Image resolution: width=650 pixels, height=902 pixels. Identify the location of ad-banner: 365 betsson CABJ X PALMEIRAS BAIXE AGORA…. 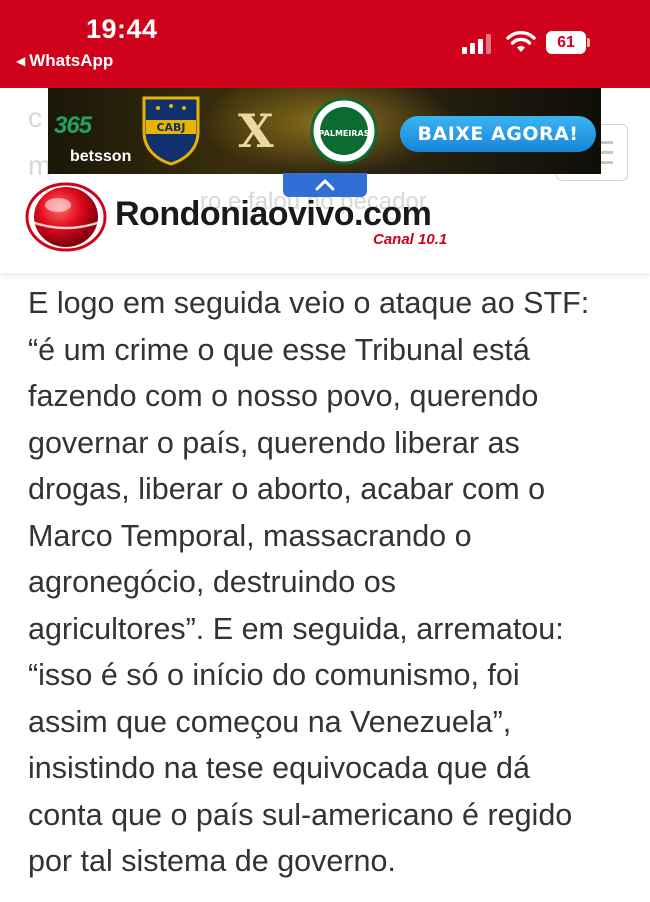
(324, 131).